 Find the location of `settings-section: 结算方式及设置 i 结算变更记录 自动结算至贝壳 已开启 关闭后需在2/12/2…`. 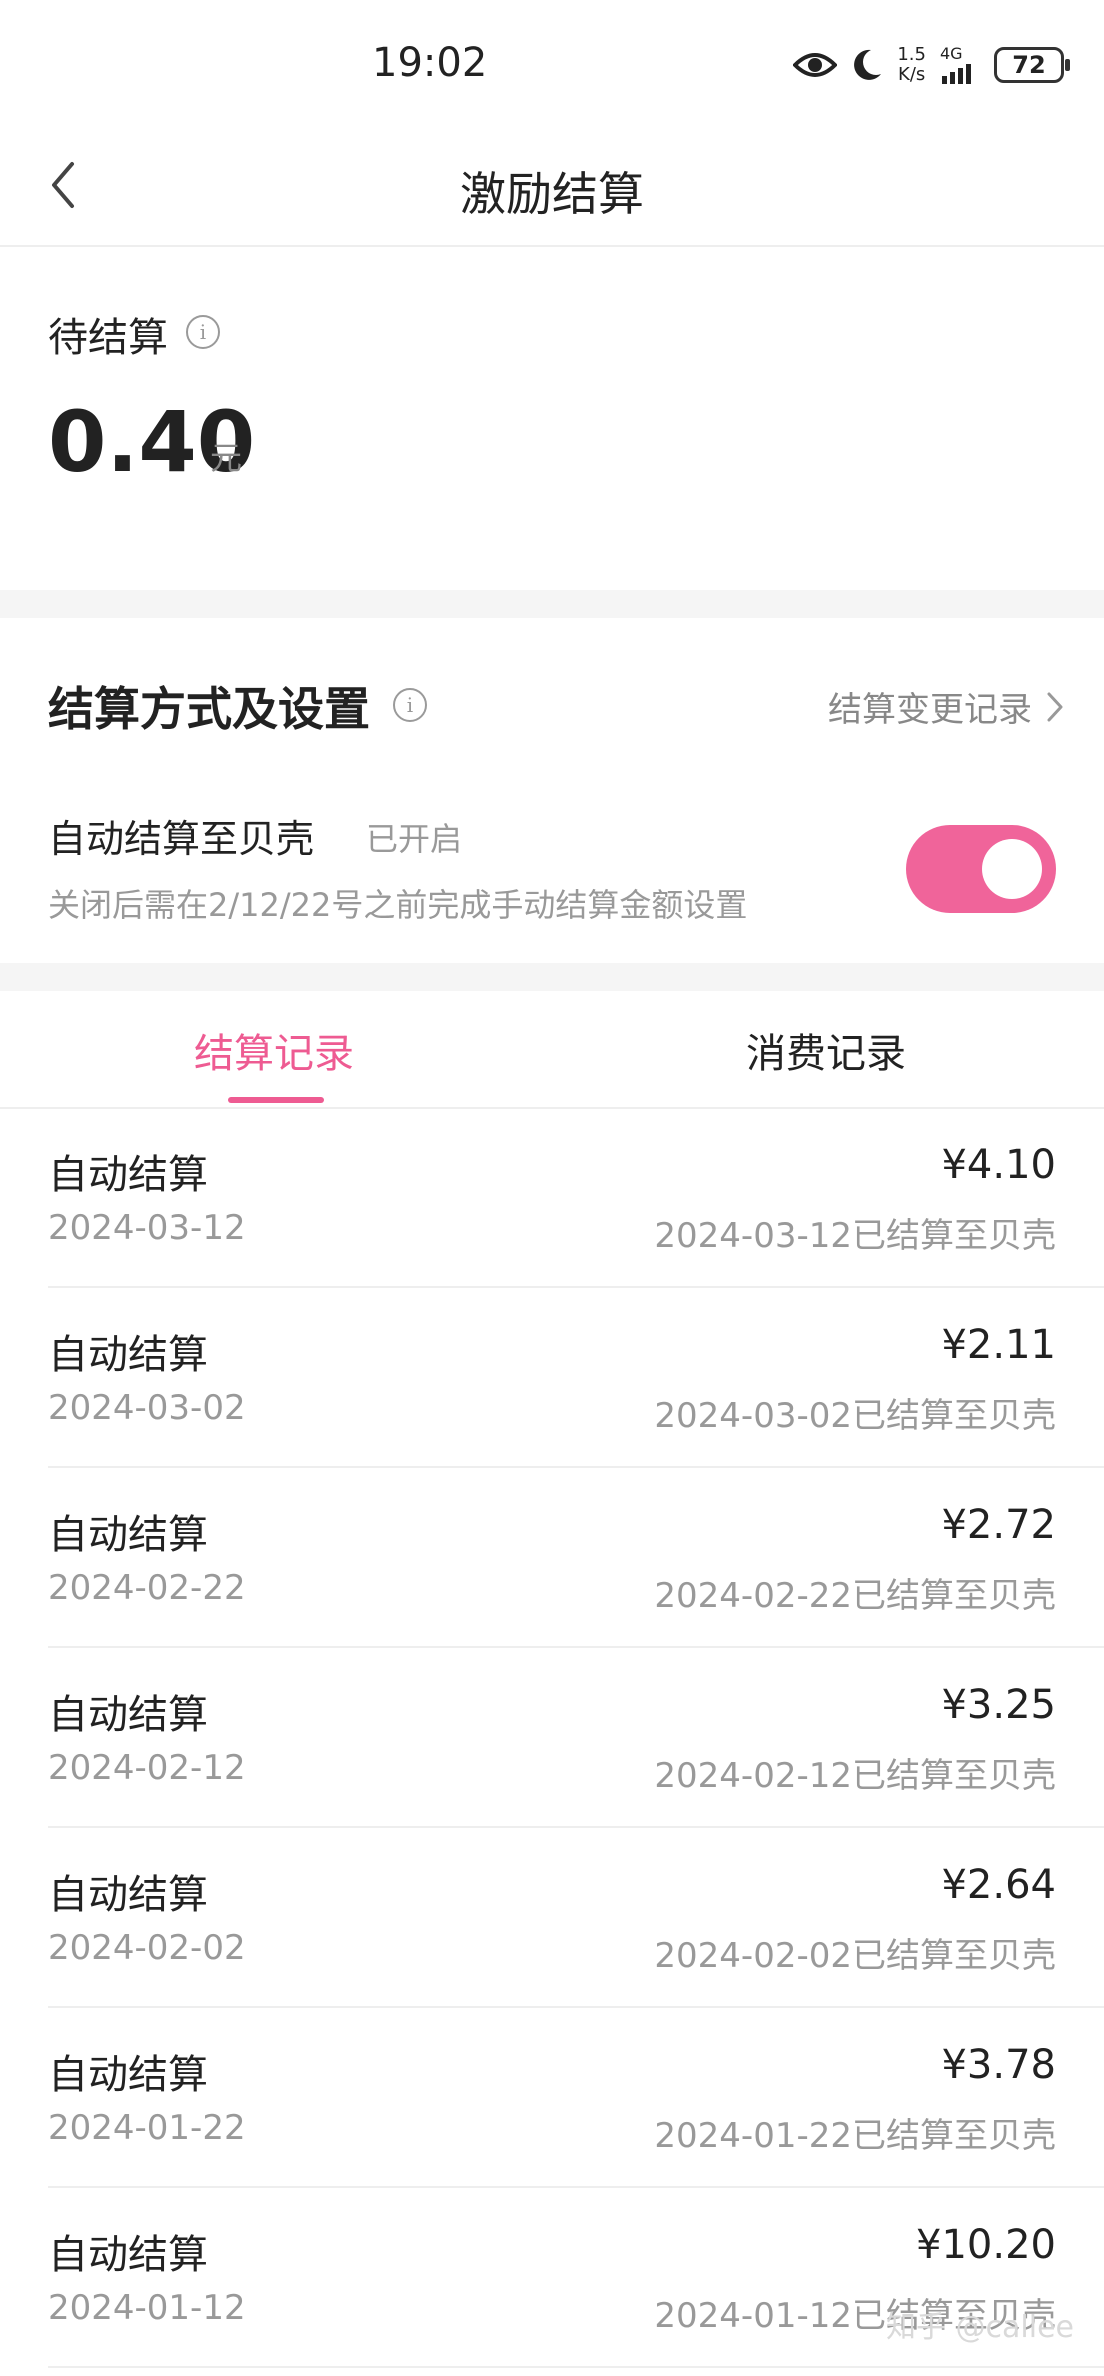

settings-section: 结算方式及设置 i 结算变更记录 自动结算至贝壳 已开启 关闭后需在2/12/2… is located at coordinates (552, 790).